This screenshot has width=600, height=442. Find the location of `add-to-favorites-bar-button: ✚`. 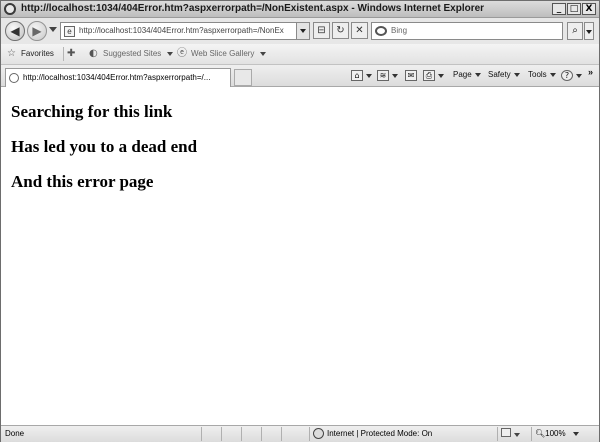

add-to-favorites-bar-button: ✚ is located at coordinates (72, 53).